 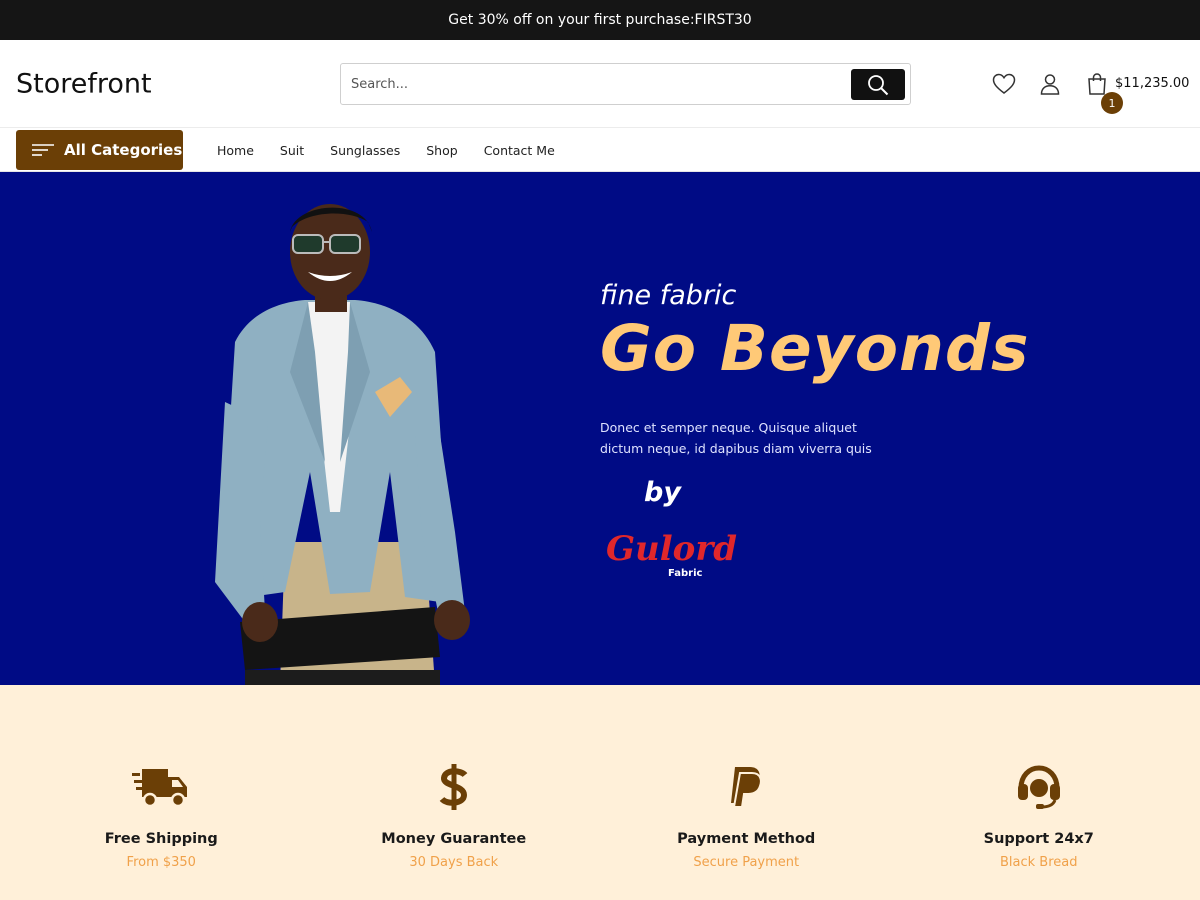 What do you see at coordinates (161, 862) in the screenshot?
I see `feature-subtitle: From $350` at bounding box center [161, 862].